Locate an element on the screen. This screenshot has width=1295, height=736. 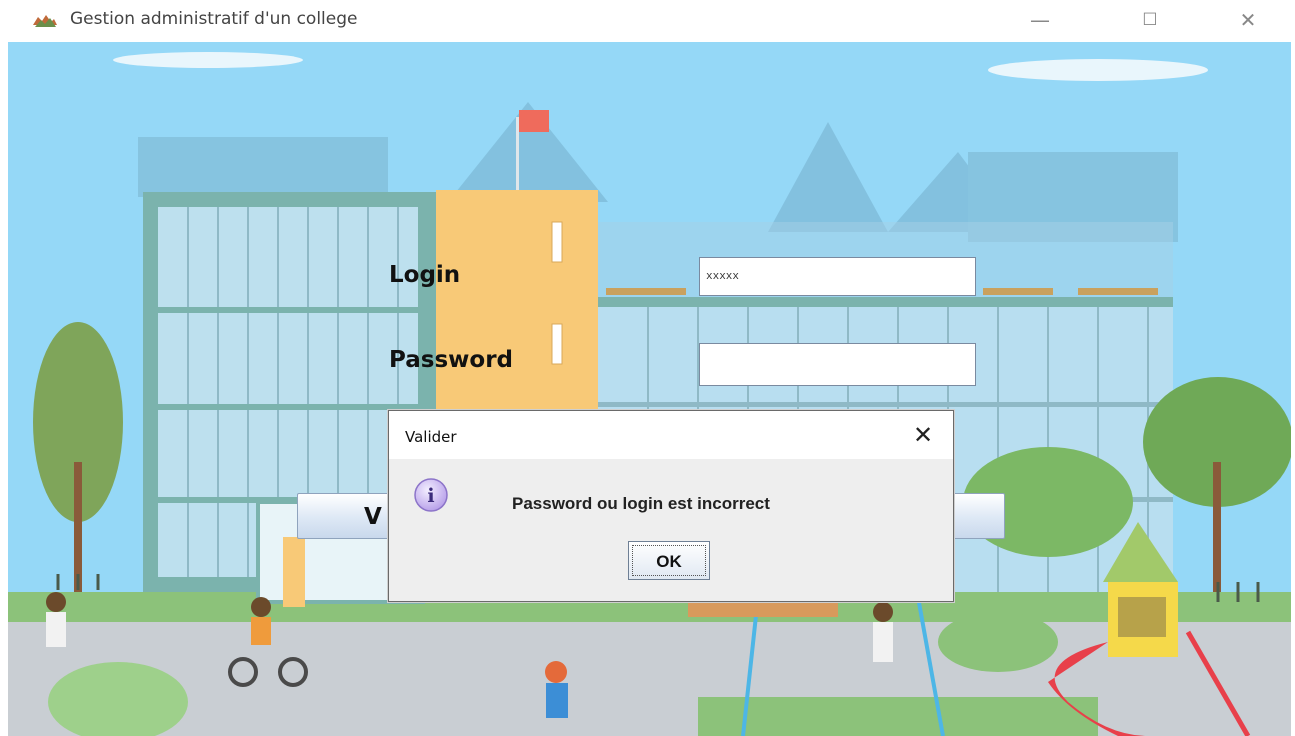
password-label: Password is located at coordinates (451, 360).